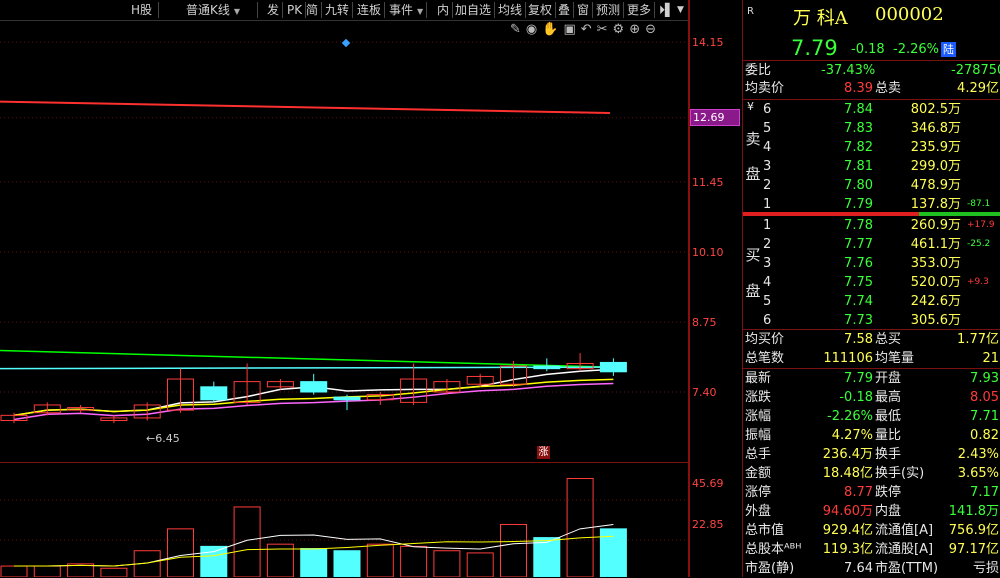 The image size is (1000, 578). Describe the element at coordinates (895, 358) in the screenshot. I see `avg-trade-label: 均笔量` at that location.